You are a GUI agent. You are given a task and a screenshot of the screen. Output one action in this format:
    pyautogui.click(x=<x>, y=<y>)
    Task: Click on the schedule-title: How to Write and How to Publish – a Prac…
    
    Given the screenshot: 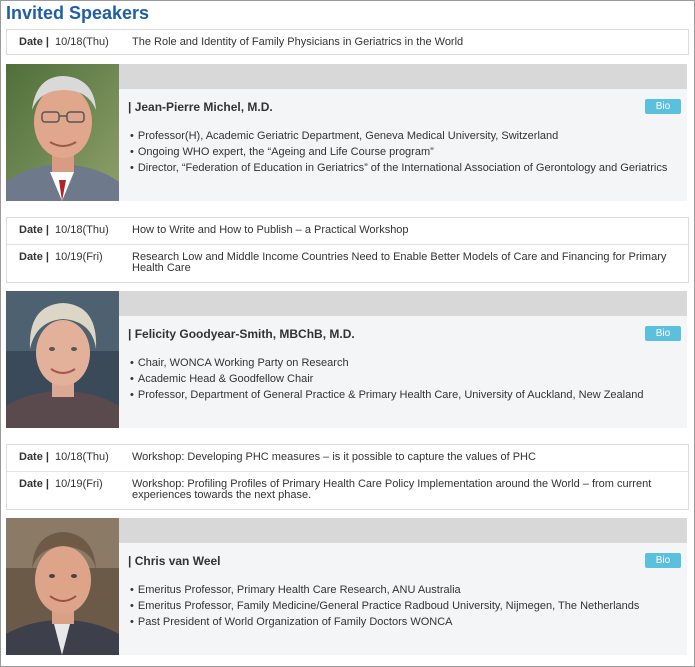 What is the action you would take?
    pyautogui.click(x=270, y=230)
    